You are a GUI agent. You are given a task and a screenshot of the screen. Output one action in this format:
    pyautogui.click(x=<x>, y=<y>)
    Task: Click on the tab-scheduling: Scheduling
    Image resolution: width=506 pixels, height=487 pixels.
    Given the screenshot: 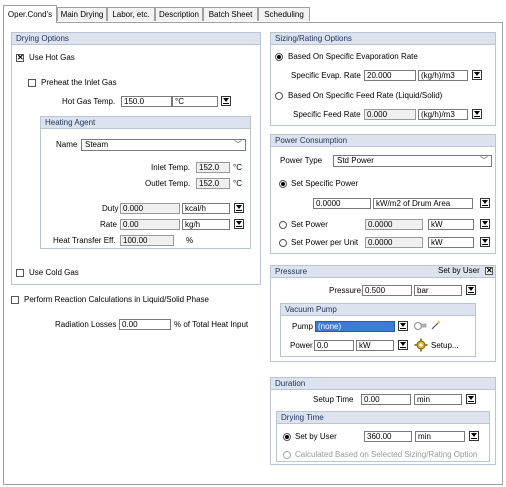 What is the action you would take?
    pyautogui.click(x=284, y=14)
    